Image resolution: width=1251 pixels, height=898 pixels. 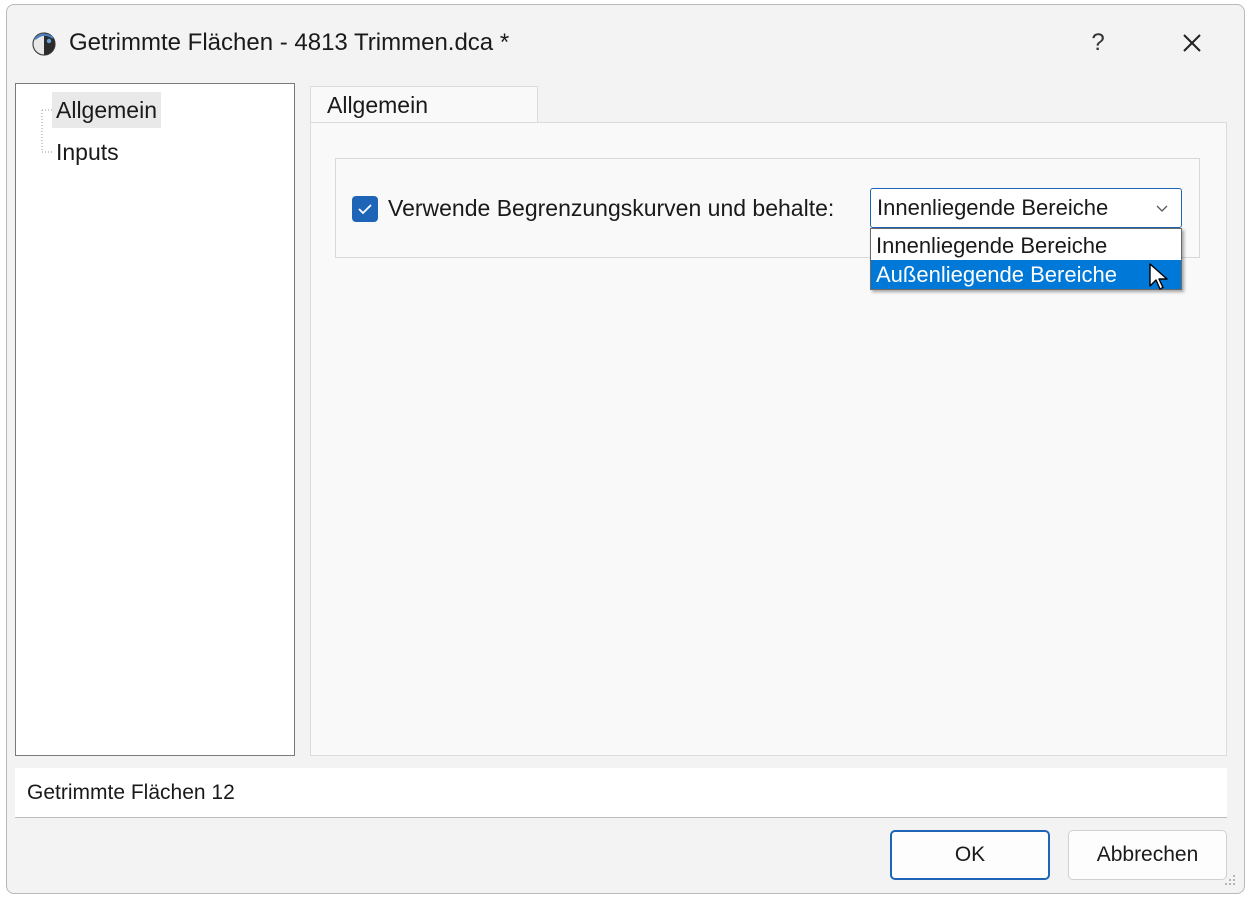 What do you see at coordinates (611, 208) in the screenshot?
I see `checkbox-label: Verwende Begrenzungskurven und behalte:` at bounding box center [611, 208].